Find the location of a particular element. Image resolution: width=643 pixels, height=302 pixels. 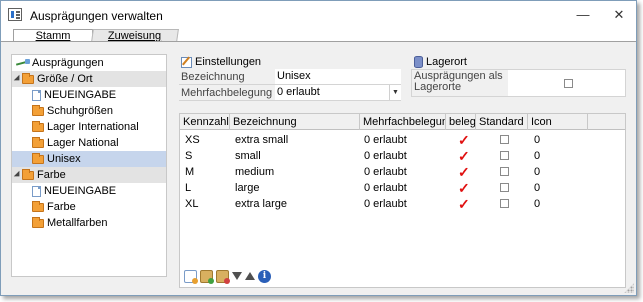

lagerort-checkbox is located at coordinates (568, 83).